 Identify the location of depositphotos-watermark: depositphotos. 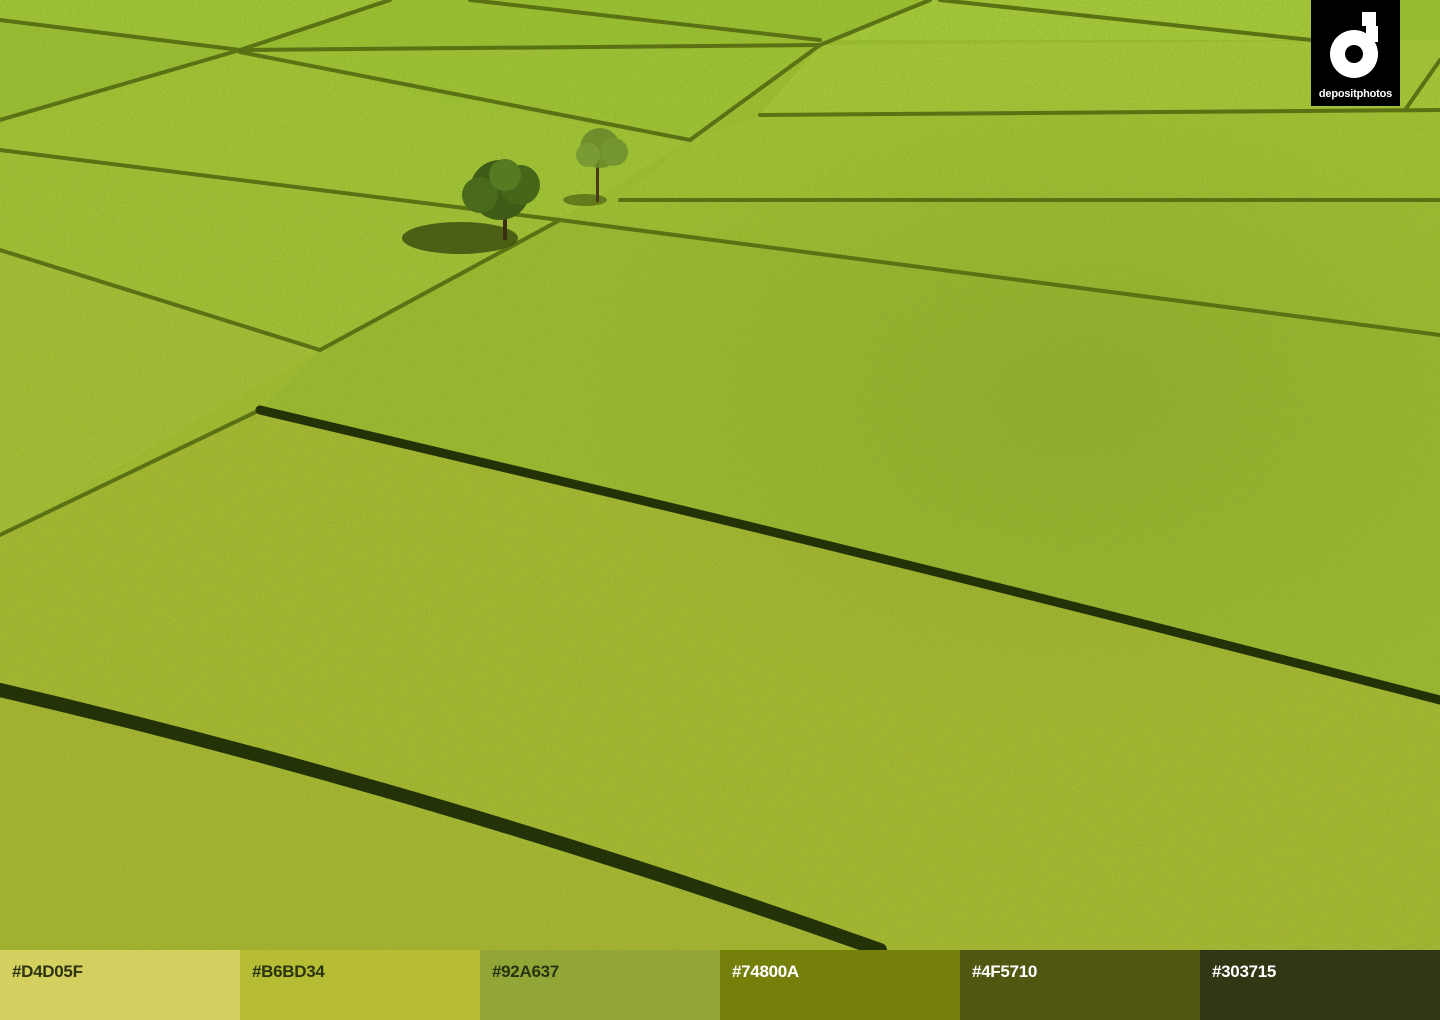
(1355, 53).